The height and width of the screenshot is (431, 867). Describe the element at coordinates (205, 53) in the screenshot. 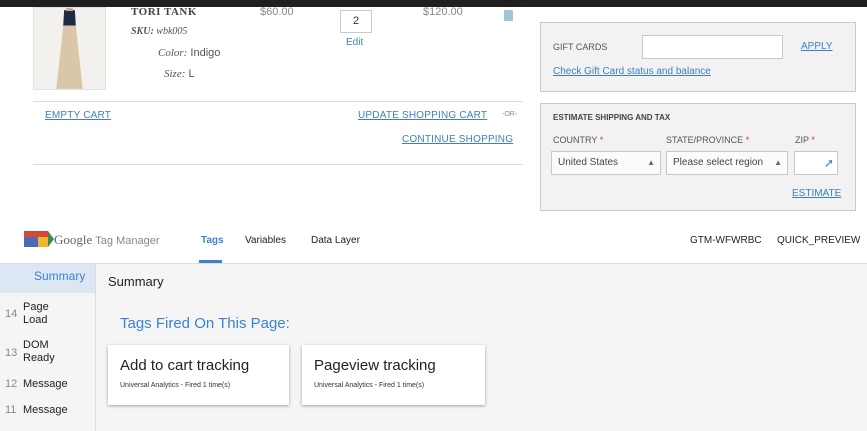

I see `color-value: Indigo` at that location.